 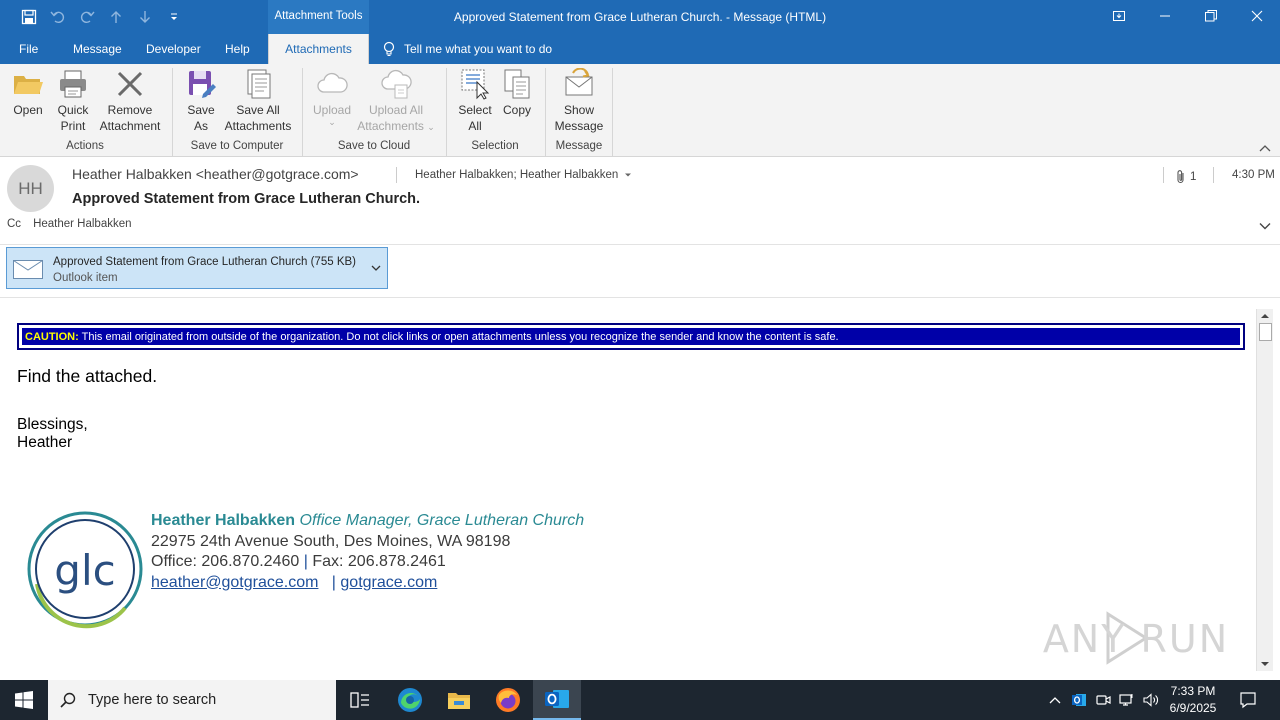 What do you see at coordinates (640, 49) in the screenshot?
I see `ribbon-tab-bar: File Message Developer Help Attachments` at bounding box center [640, 49].